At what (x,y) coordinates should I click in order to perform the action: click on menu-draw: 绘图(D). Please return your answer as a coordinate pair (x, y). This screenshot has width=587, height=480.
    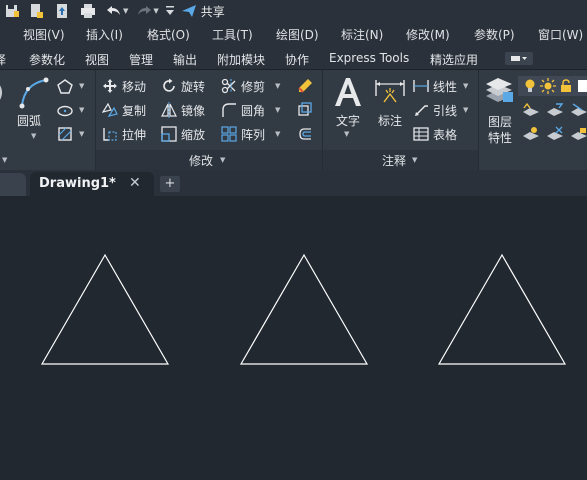
    Looking at the image, I should click on (297, 34).